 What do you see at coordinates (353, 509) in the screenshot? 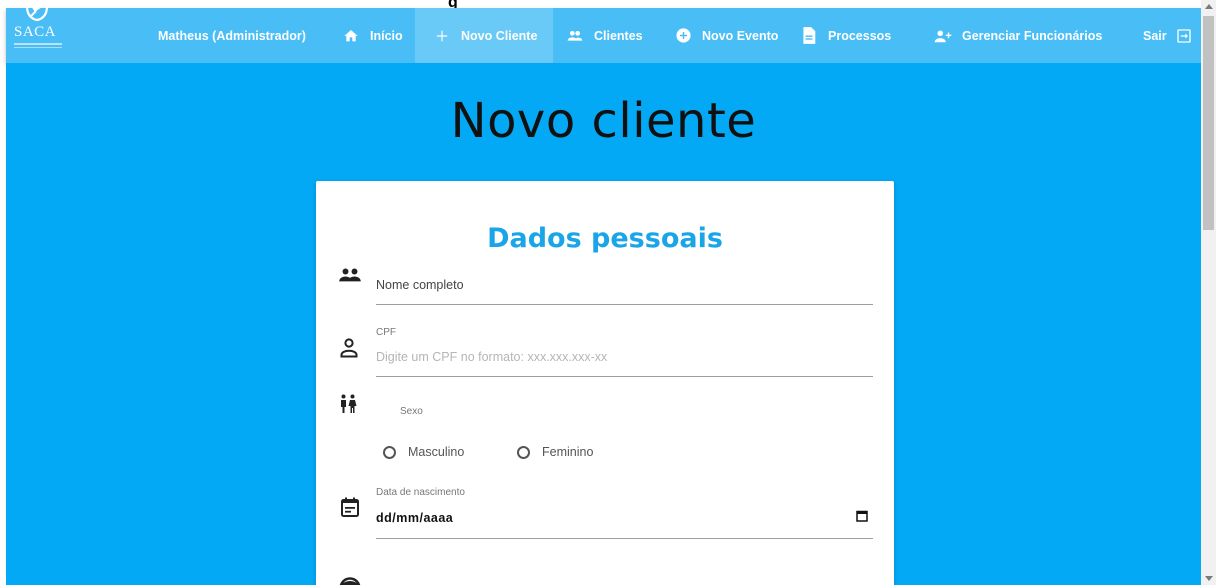
I see `event-note-icon` at bounding box center [353, 509].